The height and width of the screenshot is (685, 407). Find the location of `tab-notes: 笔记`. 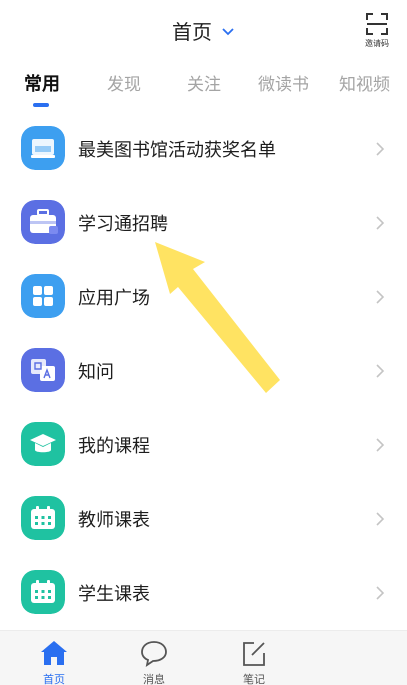

tab-notes: 笔记 is located at coordinates (254, 661).